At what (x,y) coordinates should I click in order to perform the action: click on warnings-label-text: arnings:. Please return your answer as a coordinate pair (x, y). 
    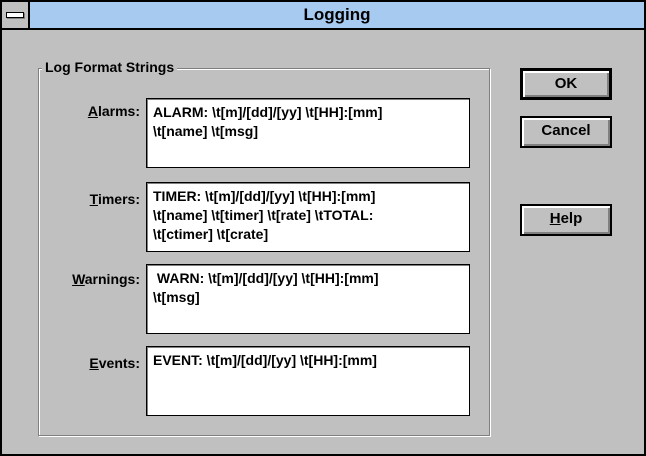
    Looking at the image, I should click on (112, 279).